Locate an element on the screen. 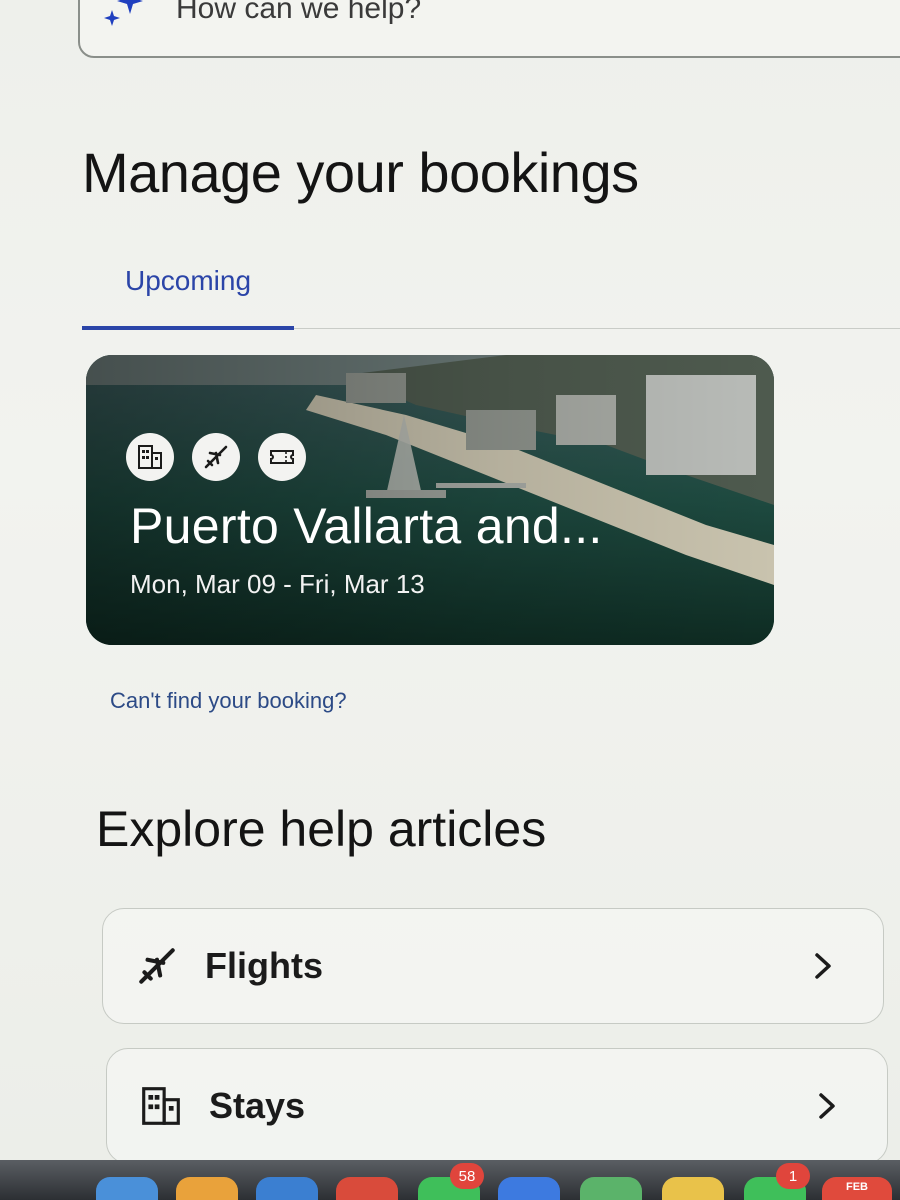 The image size is (900, 1200). dock-app-messages: 58 is located at coordinates (451, 1181).